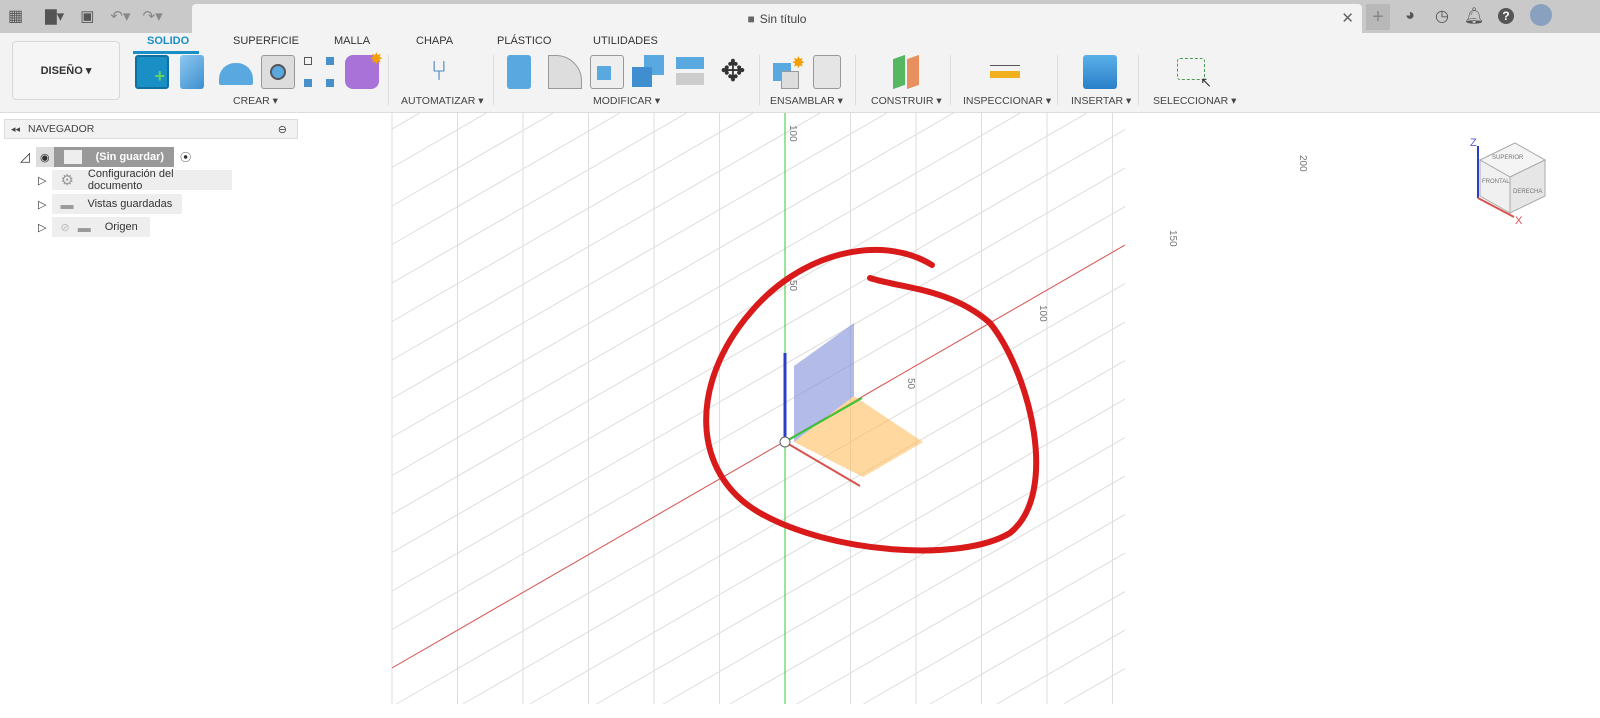 The height and width of the screenshot is (718, 1600). I want to click on tree-item-saved-views: ▷ ▬ Vistas guardadas, so click(110, 204).